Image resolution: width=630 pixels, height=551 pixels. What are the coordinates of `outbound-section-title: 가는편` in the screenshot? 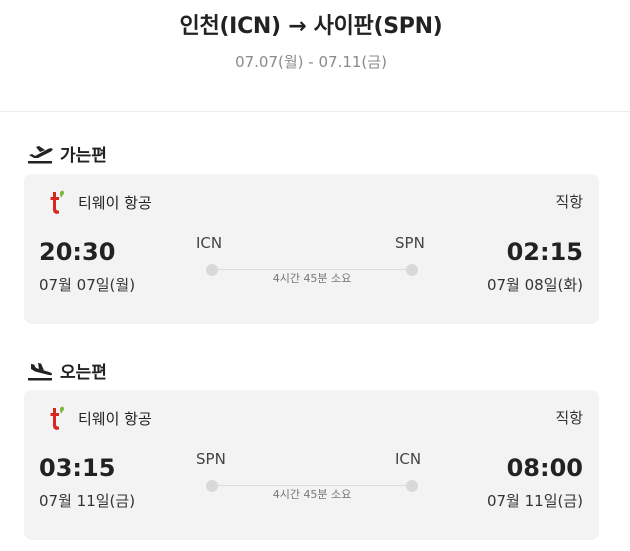 It's located at (66, 153).